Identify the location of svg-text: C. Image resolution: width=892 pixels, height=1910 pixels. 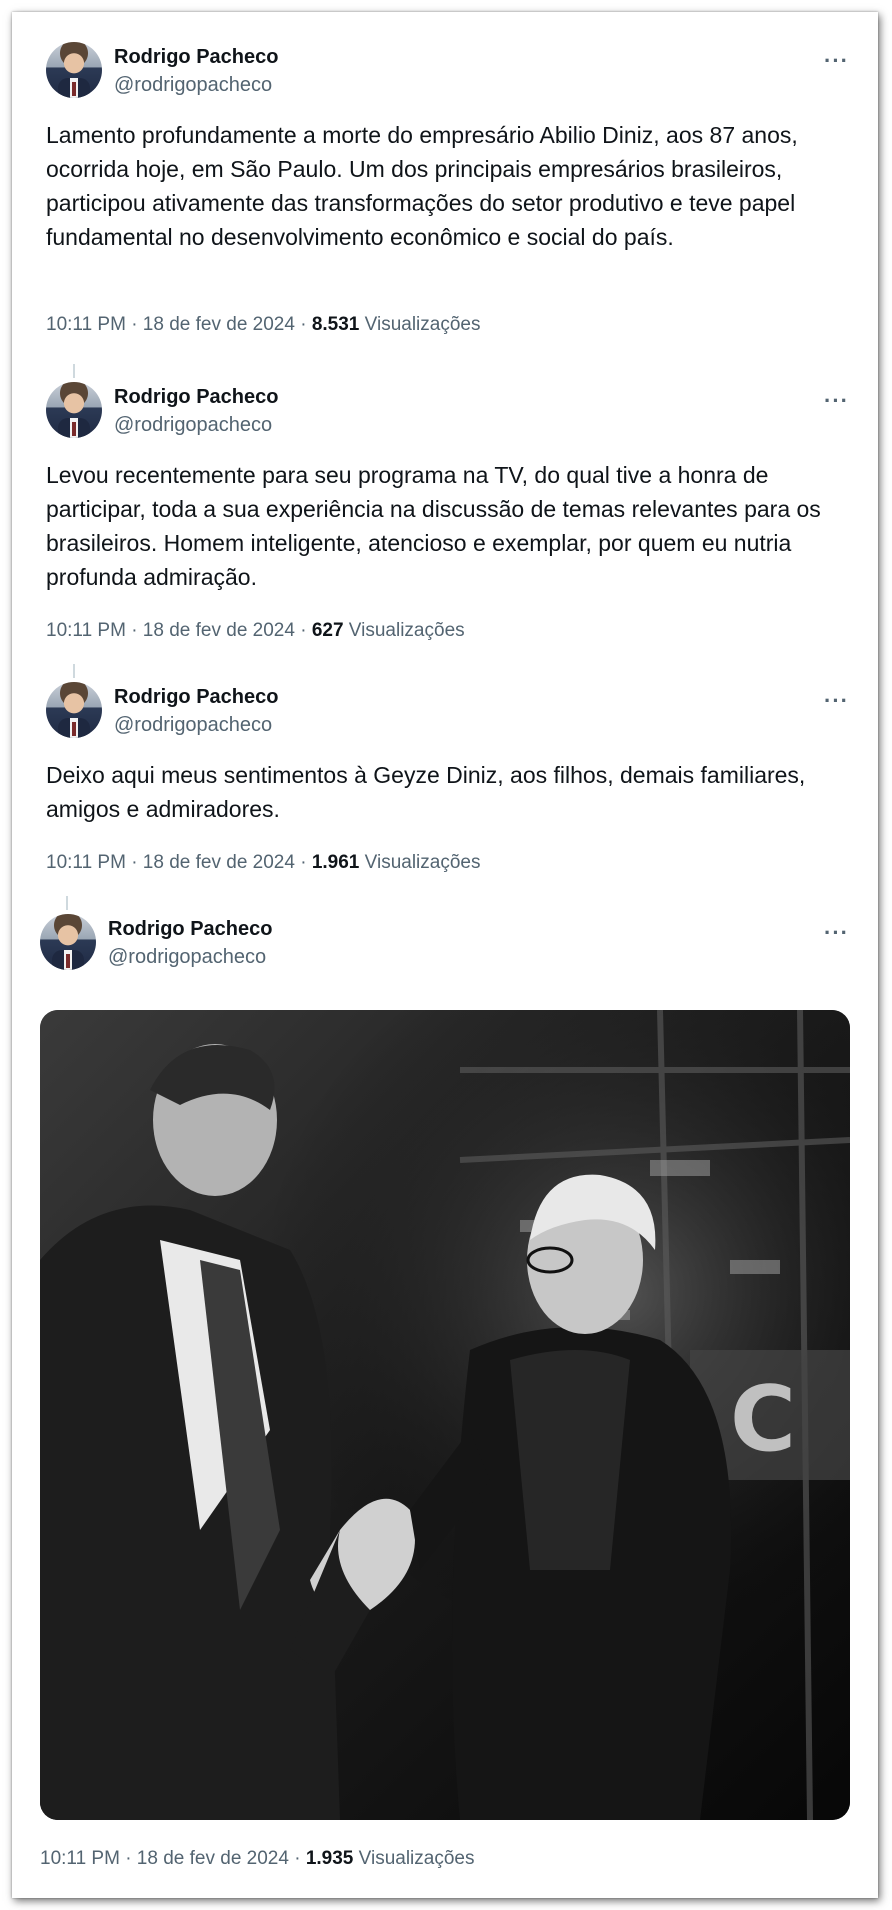
(763, 1419).